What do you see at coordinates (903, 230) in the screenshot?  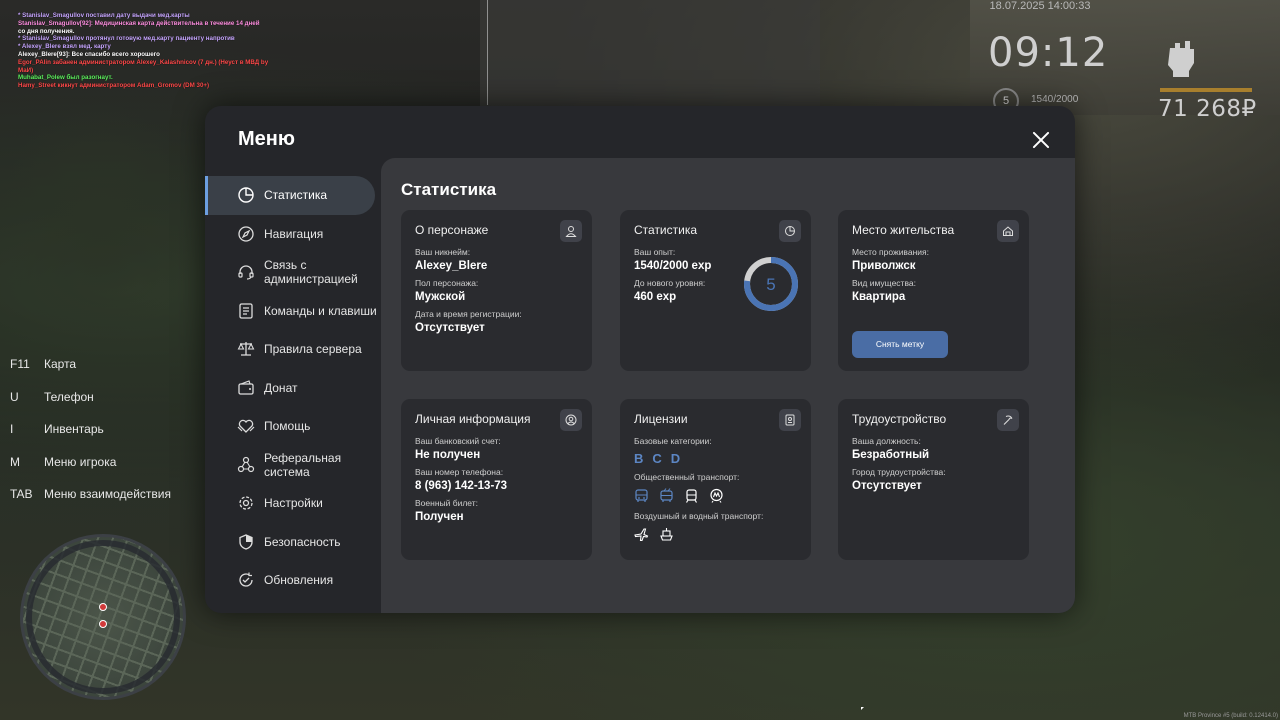 I see `card-title: Место жительства` at bounding box center [903, 230].